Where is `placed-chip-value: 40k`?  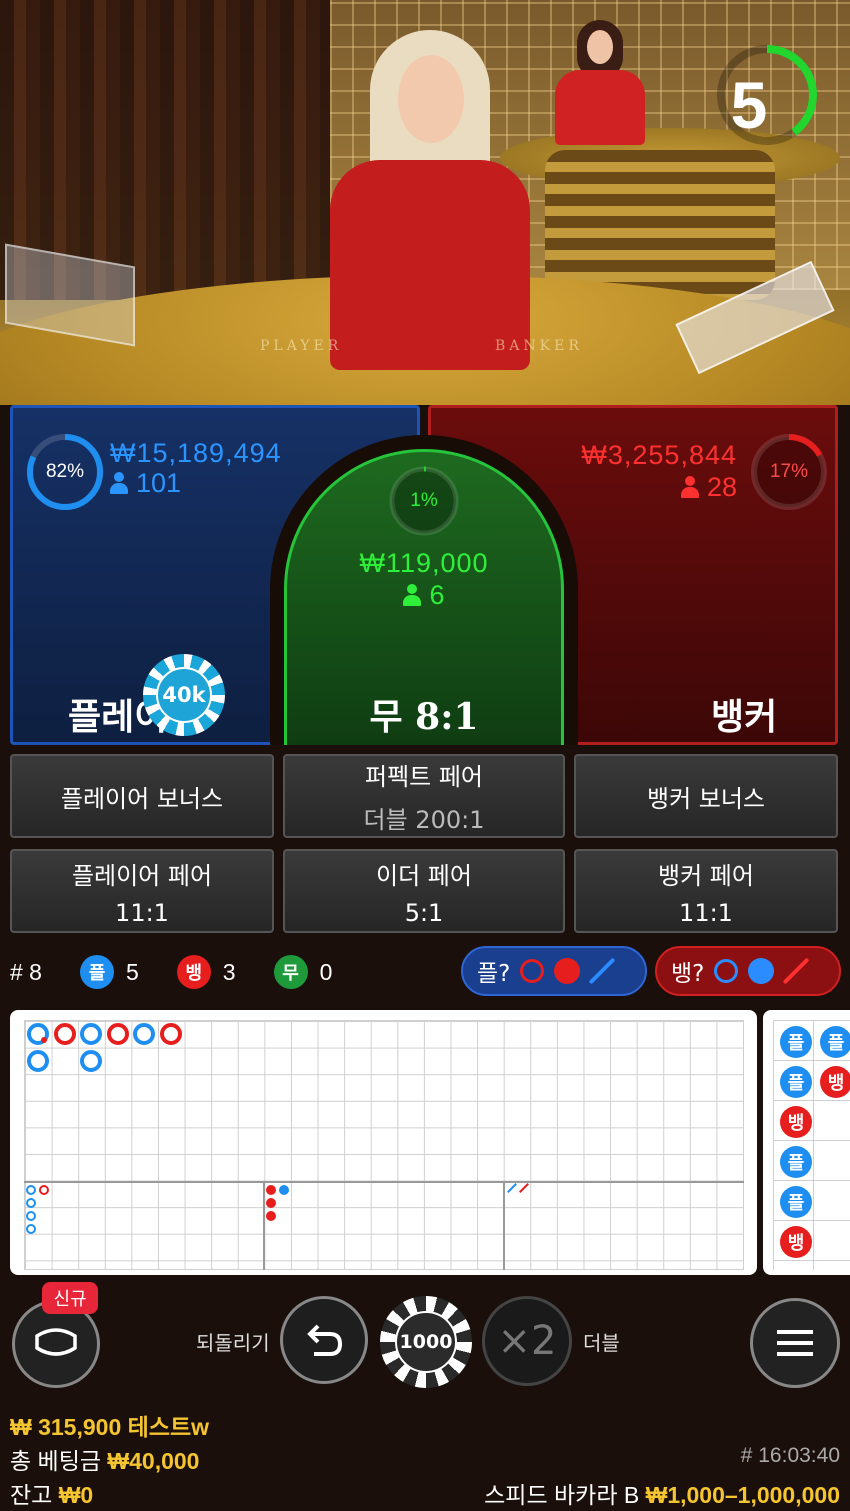 placed-chip-value: 40k is located at coordinates (184, 695).